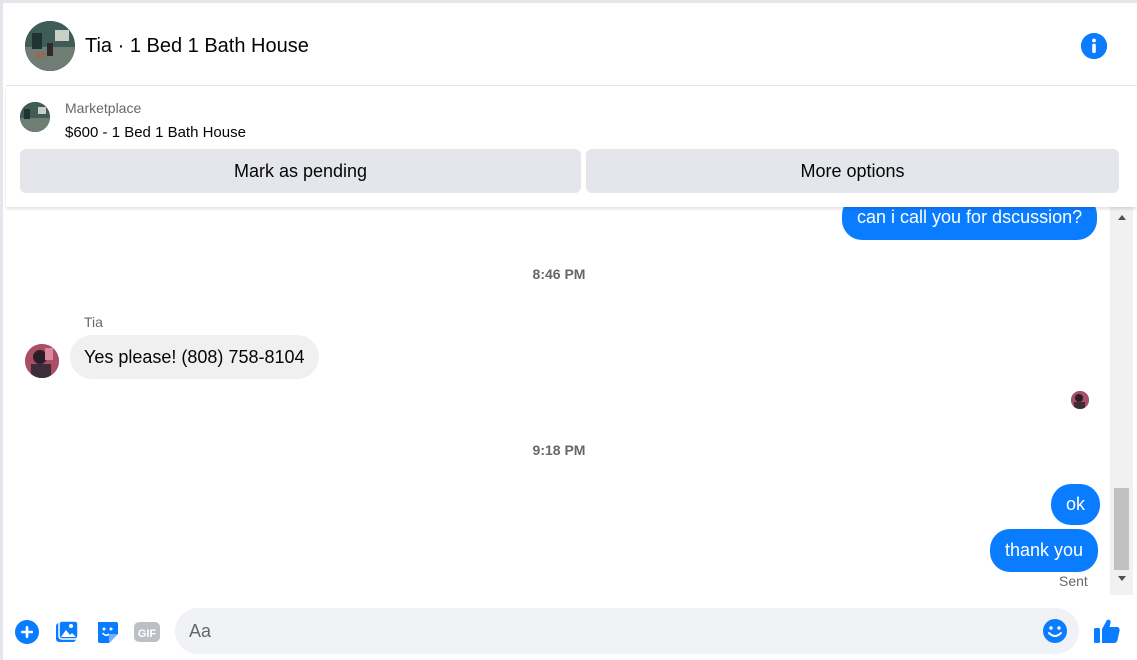 The height and width of the screenshot is (660, 1137). Describe the element at coordinates (93, 322) in the screenshot. I see `sender-name: Tia` at that location.